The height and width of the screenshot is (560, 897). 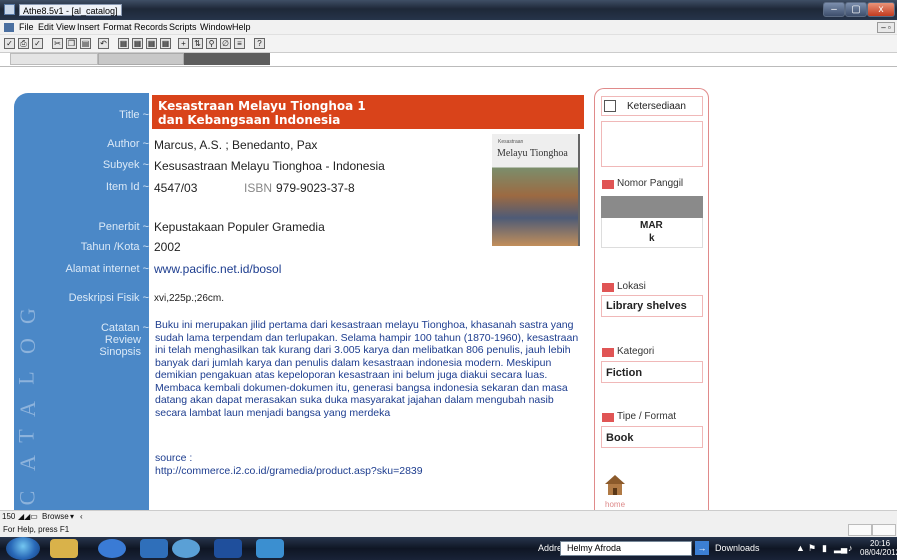 I want to click on document-icon, so click(x=9, y=27).